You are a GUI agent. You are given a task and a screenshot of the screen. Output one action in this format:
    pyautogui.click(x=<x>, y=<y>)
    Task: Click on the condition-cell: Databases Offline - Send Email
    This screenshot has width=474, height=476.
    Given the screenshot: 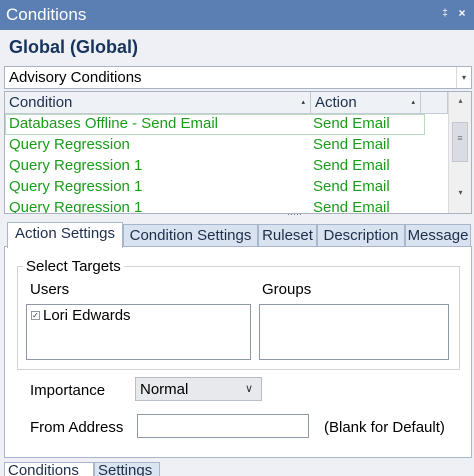 What is the action you would take?
    pyautogui.click(x=113, y=123)
    